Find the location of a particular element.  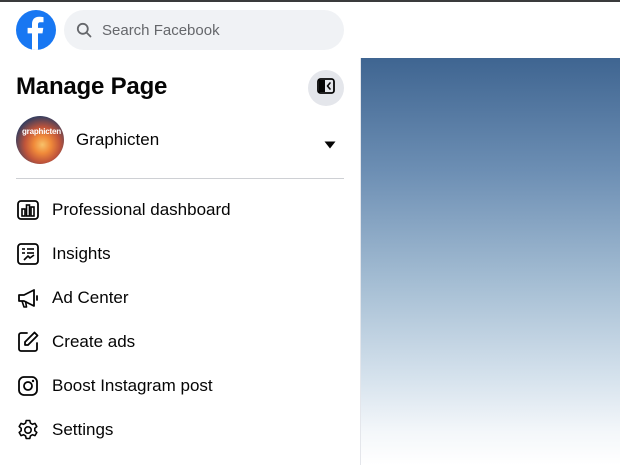

facebook-logo-icon is located at coordinates (36, 30).